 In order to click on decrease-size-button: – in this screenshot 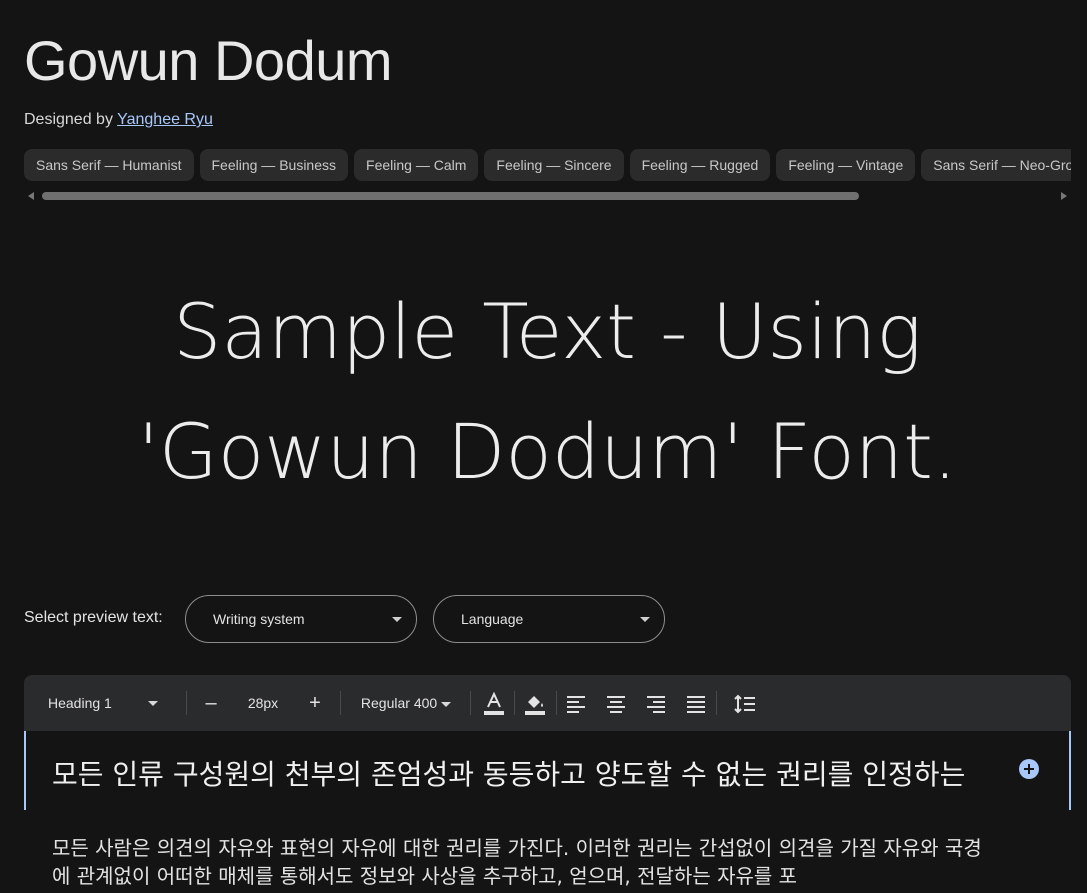, I will do `click(211, 703)`.